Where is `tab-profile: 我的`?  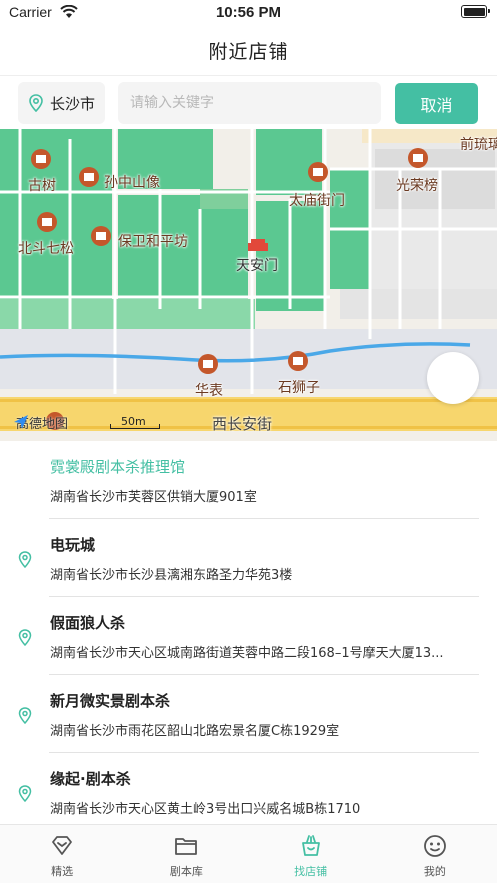
tab-profile: 我的 is located at coordinates (435, 854).